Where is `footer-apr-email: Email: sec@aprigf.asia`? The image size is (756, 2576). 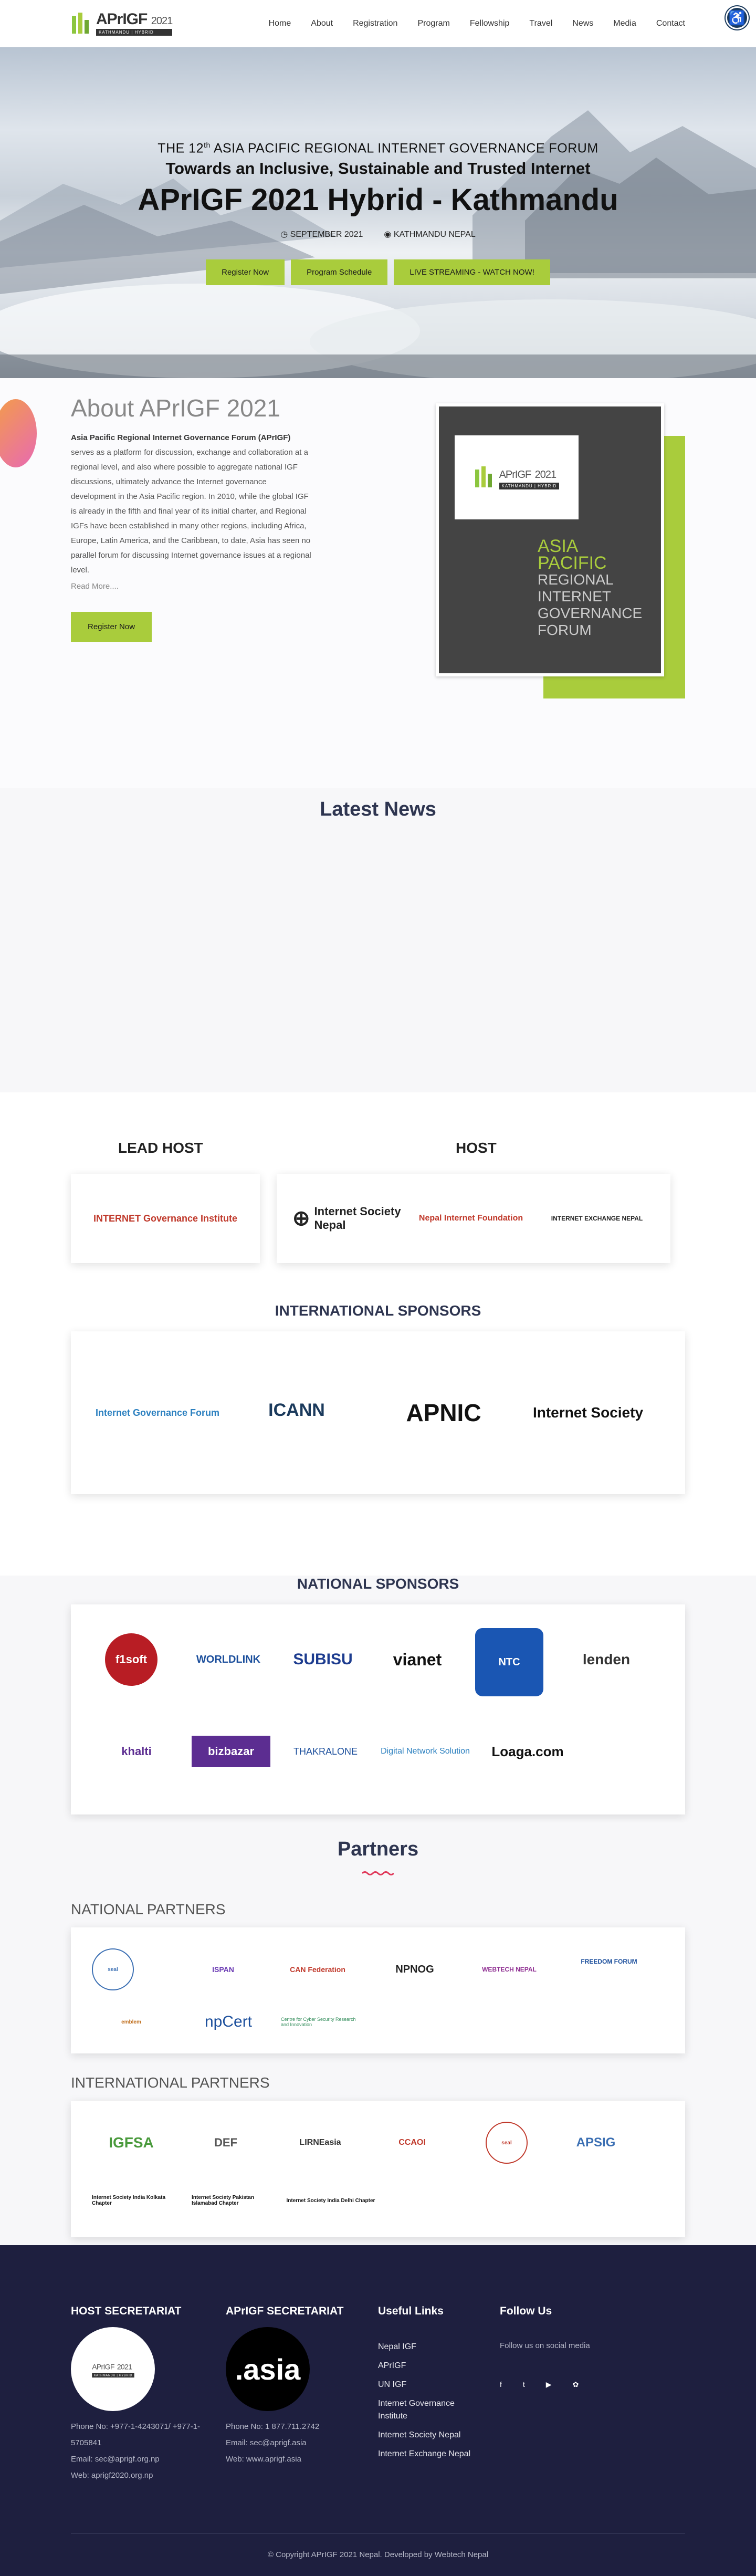
footer-apr-email: Email: sec@aprigf.asia is located at coordinates (294, 2443).